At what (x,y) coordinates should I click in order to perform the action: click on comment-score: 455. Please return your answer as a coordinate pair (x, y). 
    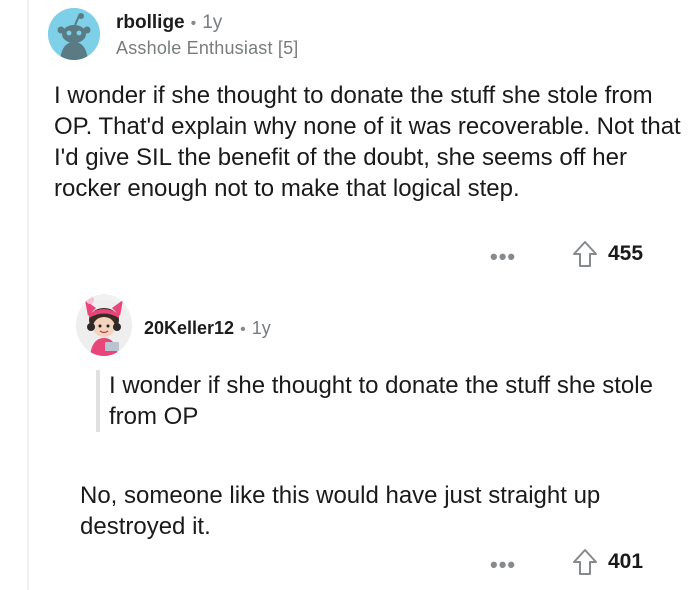
    Looking at the image, I should click on (626, 253).